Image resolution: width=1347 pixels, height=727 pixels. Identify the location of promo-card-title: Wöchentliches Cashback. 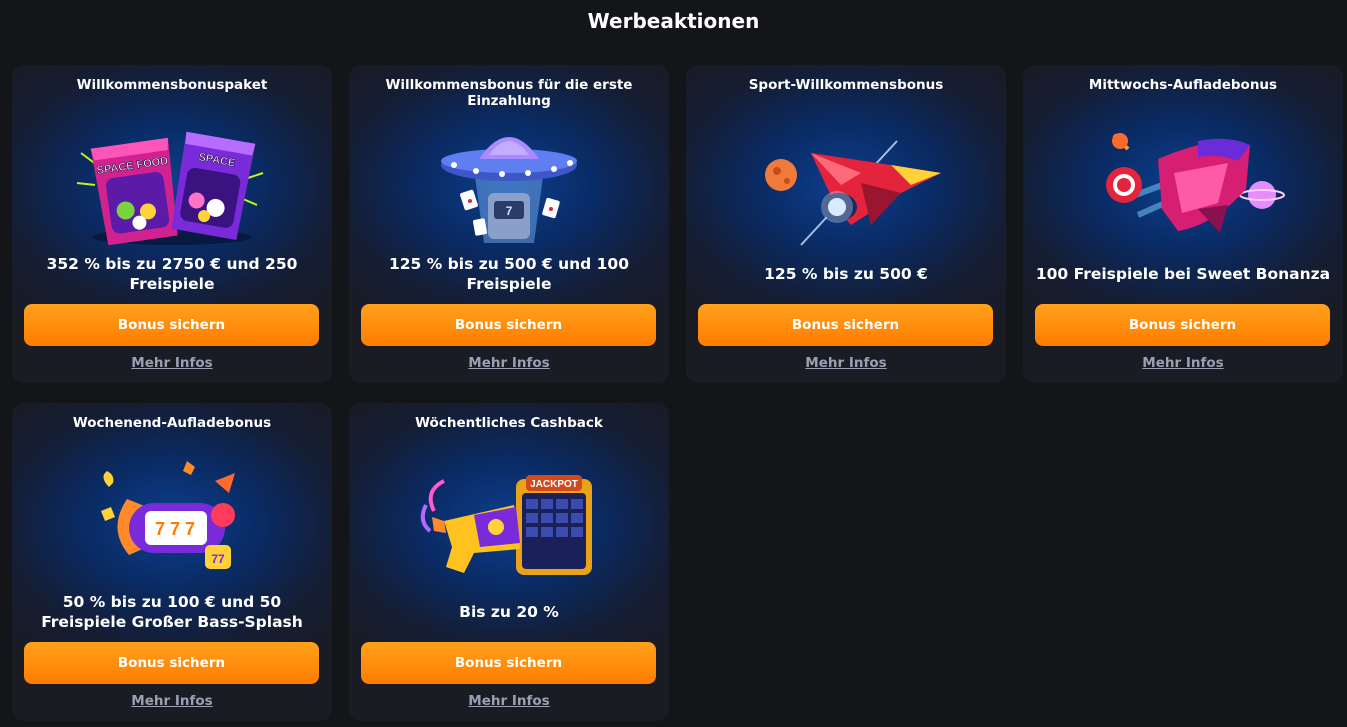
(509, 423).